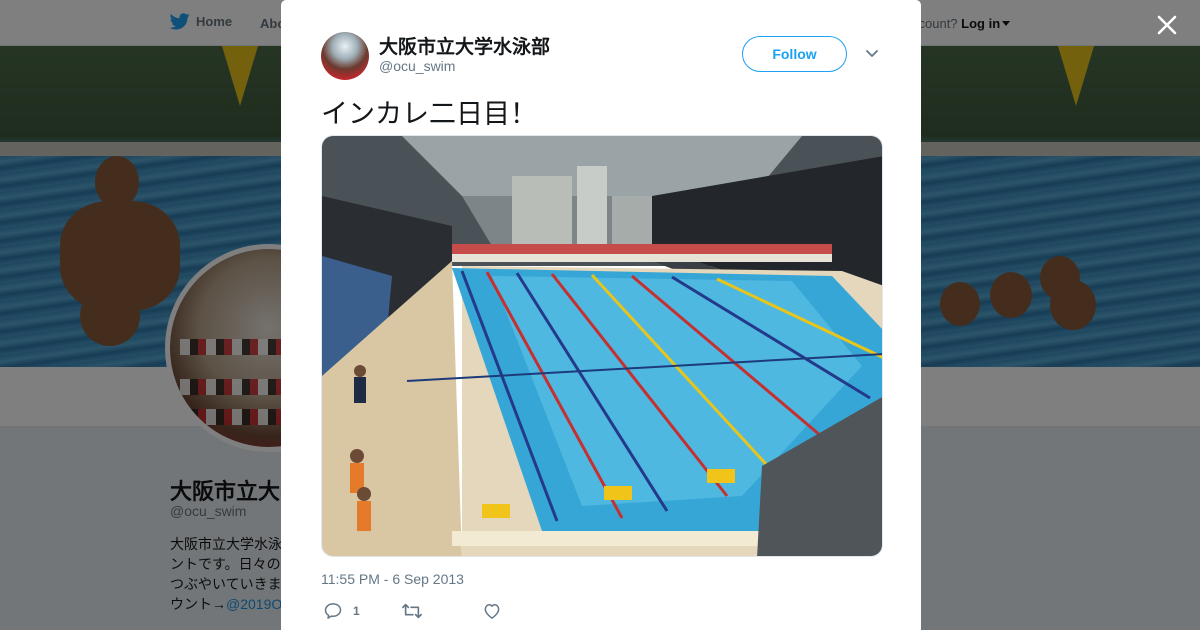  What do you see at coordinates (412, 611) in the screenshot?
I see `retweet-icon` at bounding box center [412, 611].